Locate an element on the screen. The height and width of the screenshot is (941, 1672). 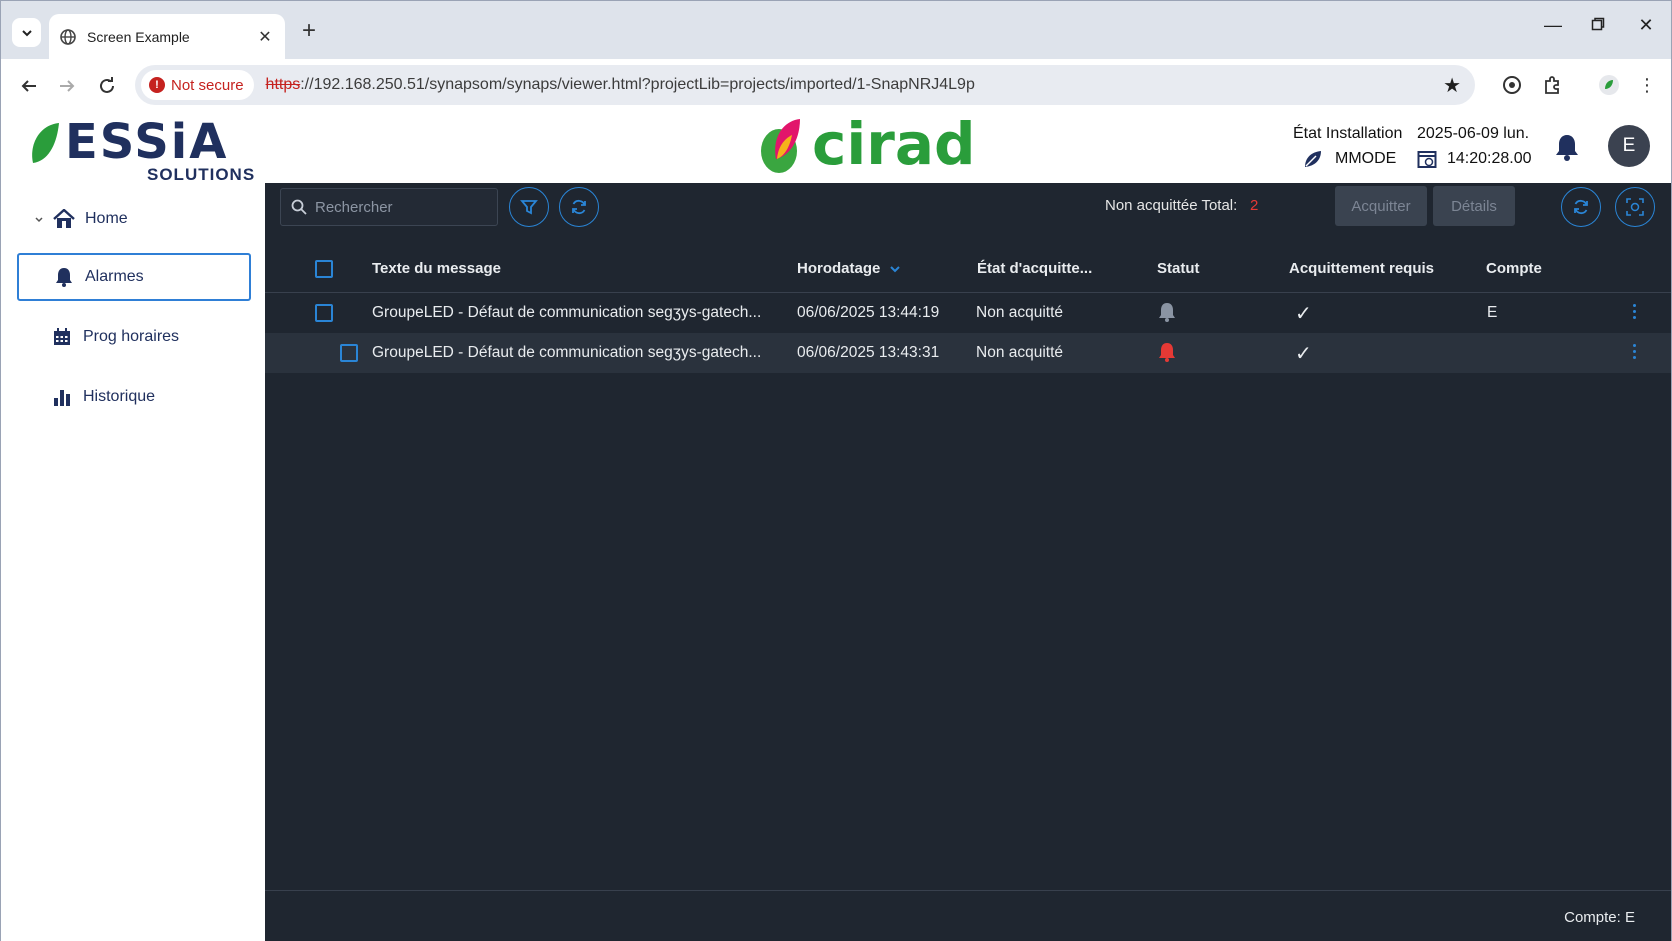
bell-active-icon is located at coordinates (1167, 352).